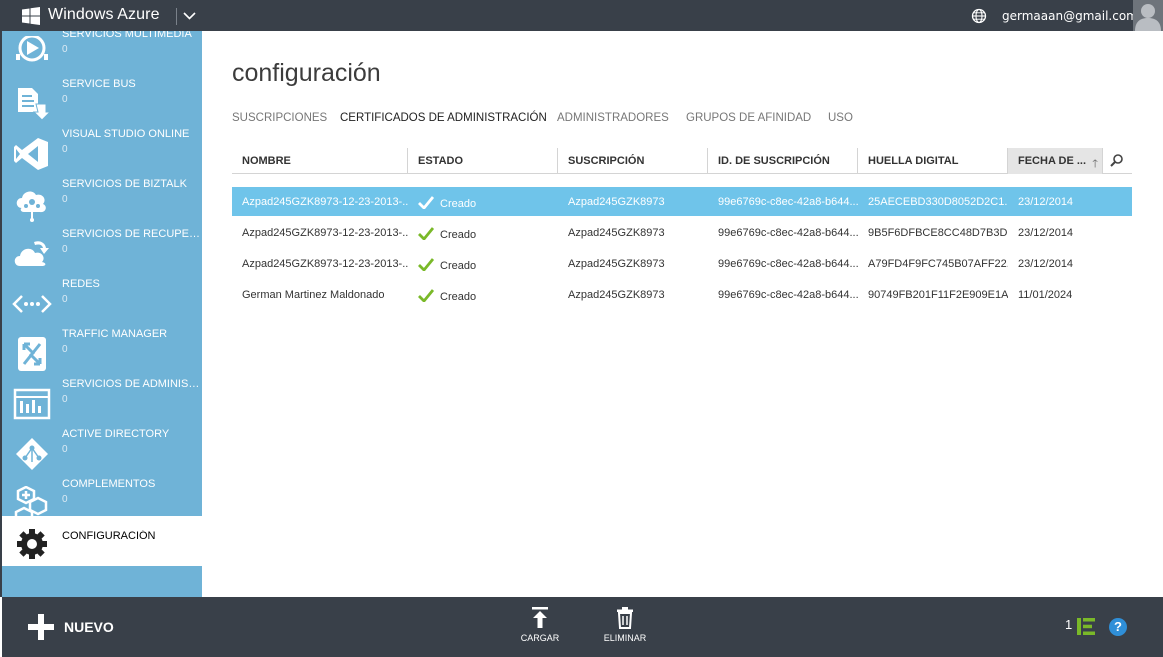 The height and width of the screenshot is (657, 1163). I want to click on sidebar-item-configuration: CONFIGURACIÓN, so click(102, 541).